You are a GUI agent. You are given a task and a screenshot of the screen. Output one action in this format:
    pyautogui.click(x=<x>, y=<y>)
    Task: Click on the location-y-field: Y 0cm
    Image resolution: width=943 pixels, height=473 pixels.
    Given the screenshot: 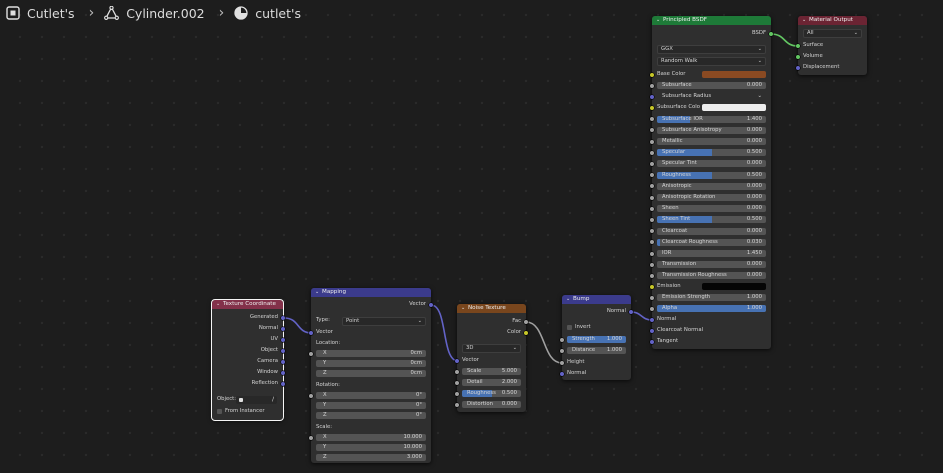 What is the action you would take?
    pyautogui.click(x=371, y=363)
    